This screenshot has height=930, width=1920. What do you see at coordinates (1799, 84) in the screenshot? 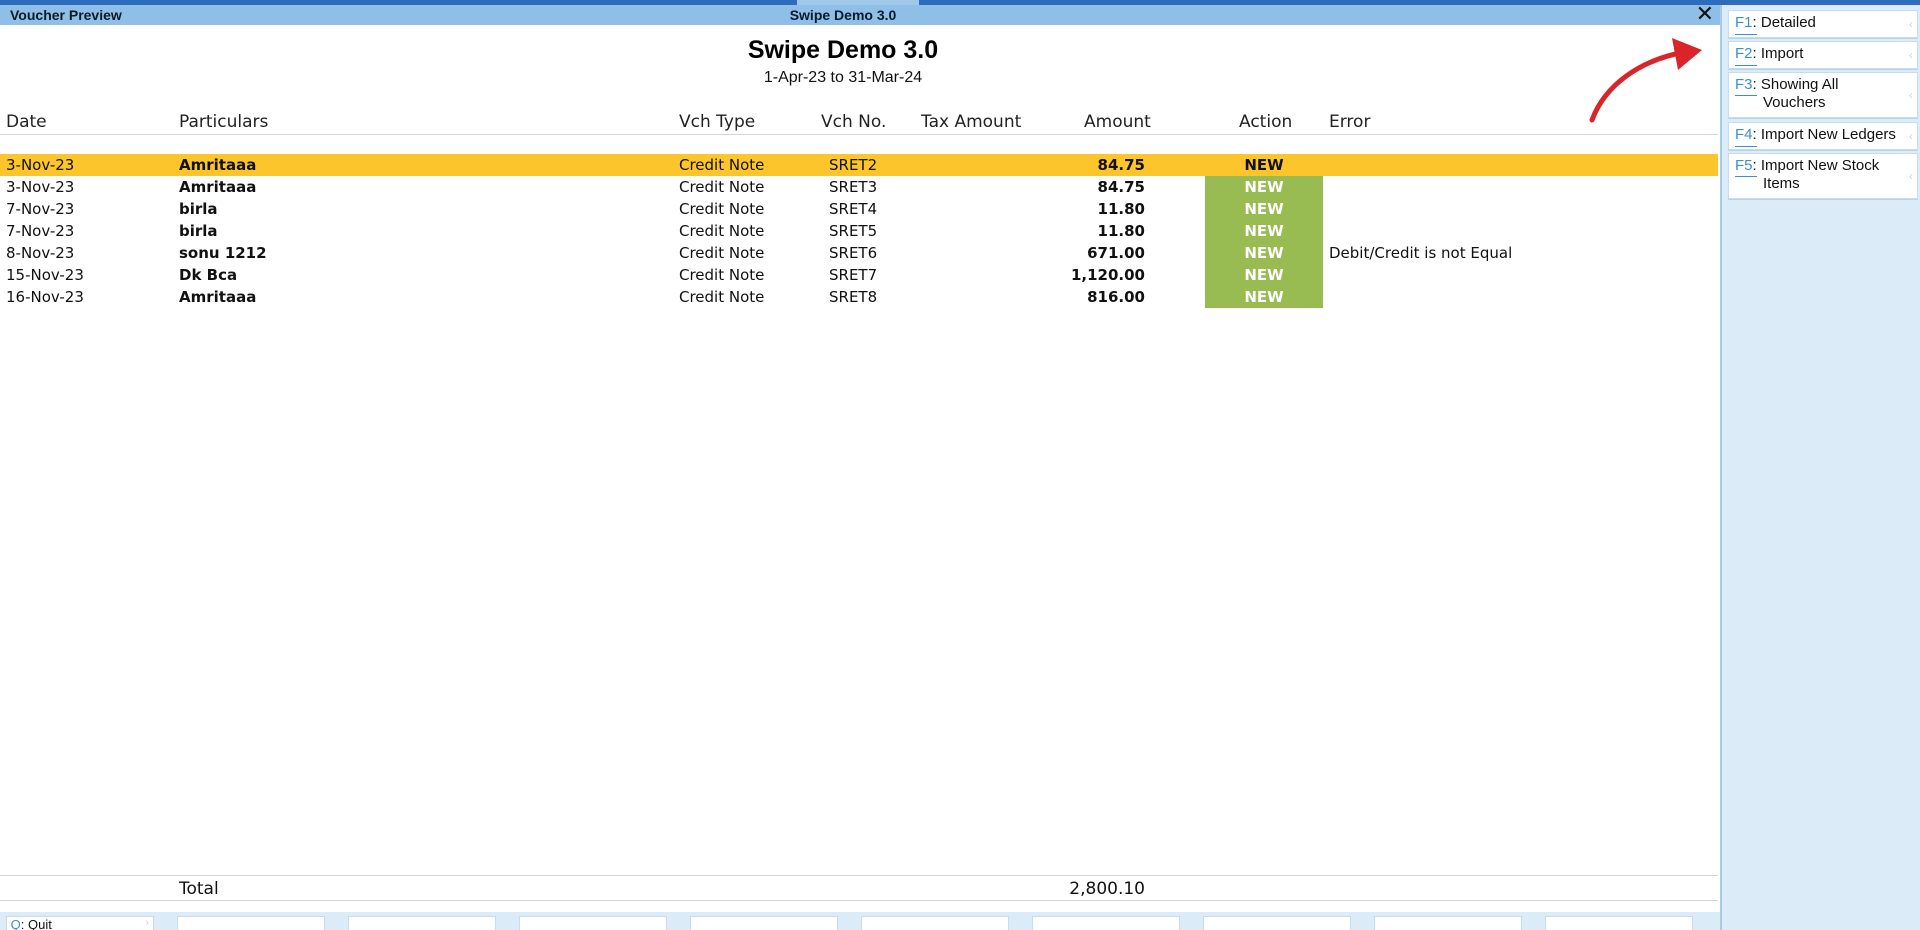
I see `f3-label: Showing All` at bounding box center [1799, 84].